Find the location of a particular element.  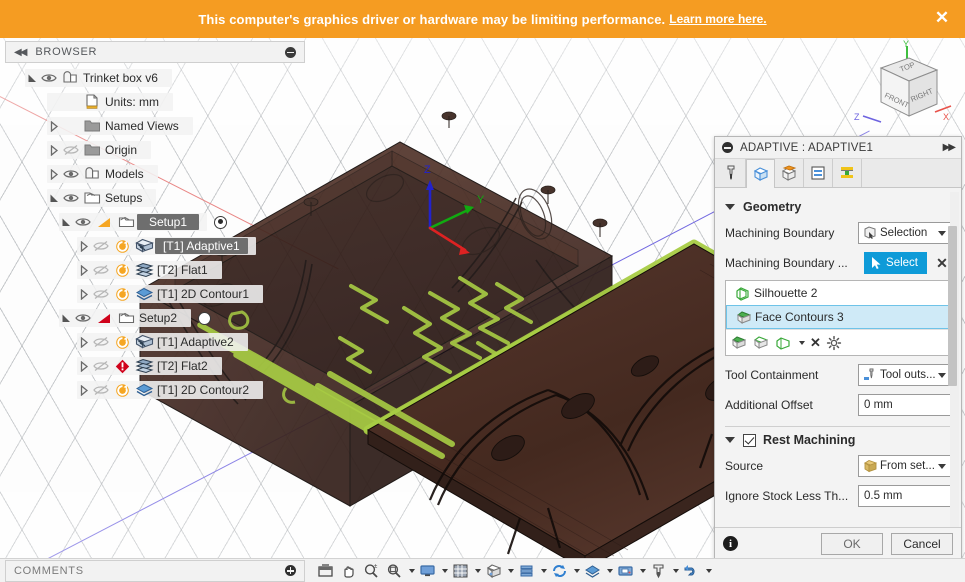

tab-geometry is located at coordinates (760, 173).